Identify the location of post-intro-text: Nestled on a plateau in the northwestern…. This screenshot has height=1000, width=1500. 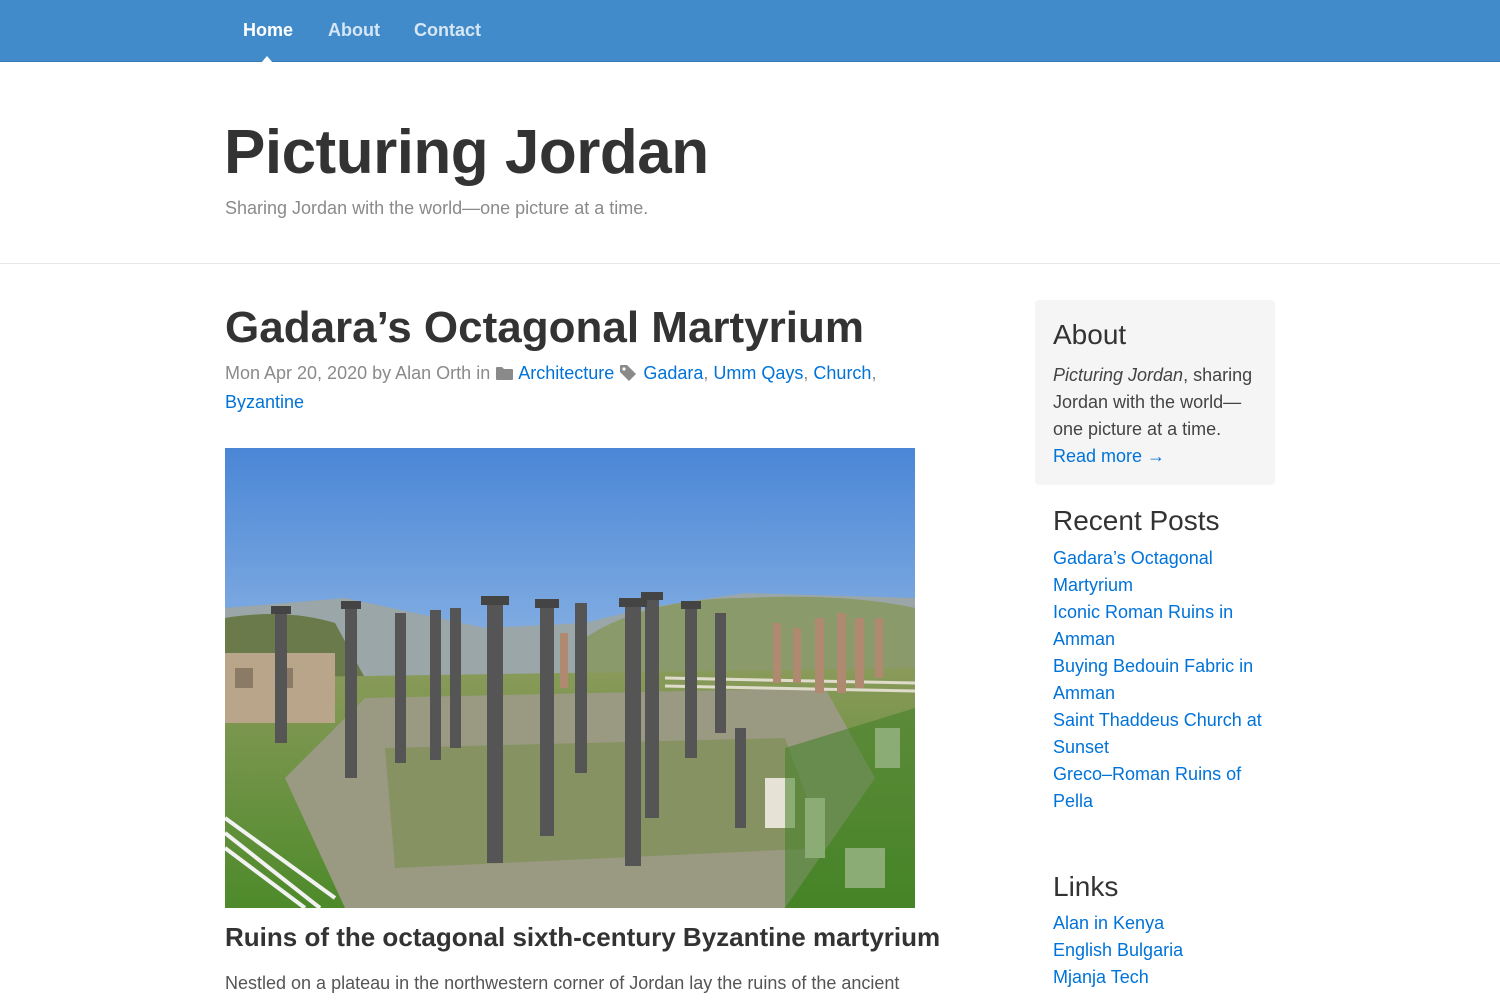
(562, 983).